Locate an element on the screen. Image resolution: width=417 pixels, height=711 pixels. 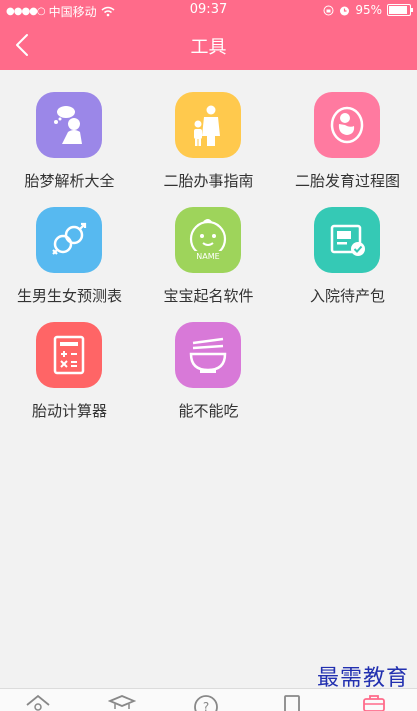
tab-bar: ? is located at coordinates (208, 699).